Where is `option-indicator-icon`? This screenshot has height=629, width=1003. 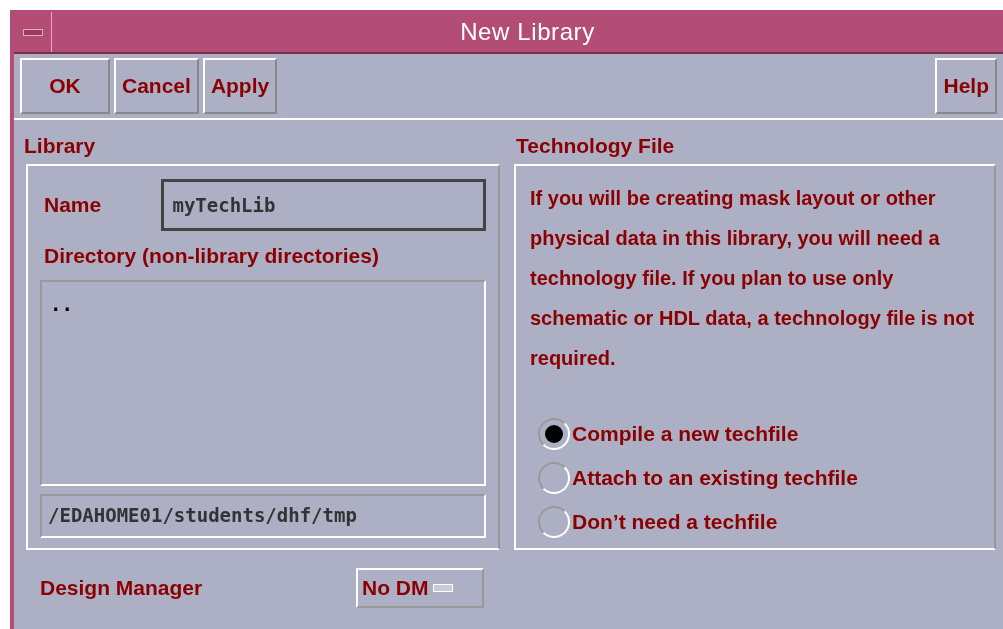
option-indicator-icon is located at coordinates (442, 588).